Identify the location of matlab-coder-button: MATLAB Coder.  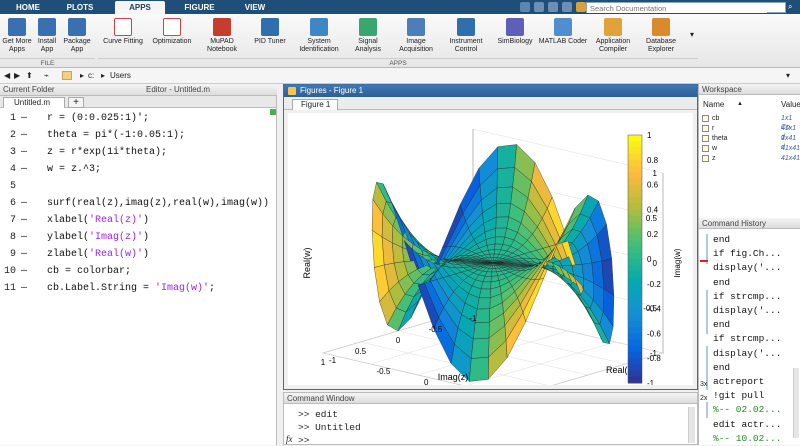
(563, 31).